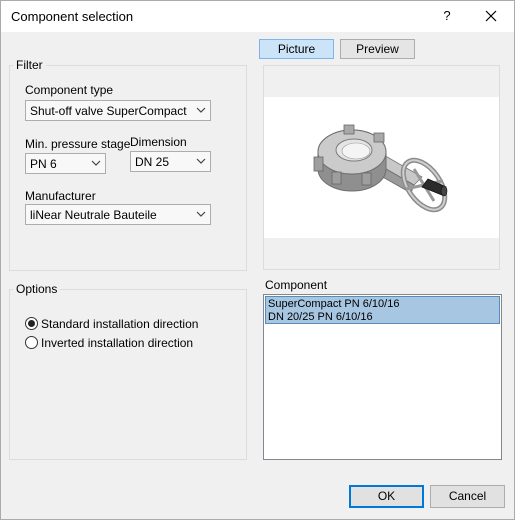  What do you see at coordinates (119, 324) in the screenshot?
I see `standard-direction-label: Standard installation direction` at bounding box center [119, 324].